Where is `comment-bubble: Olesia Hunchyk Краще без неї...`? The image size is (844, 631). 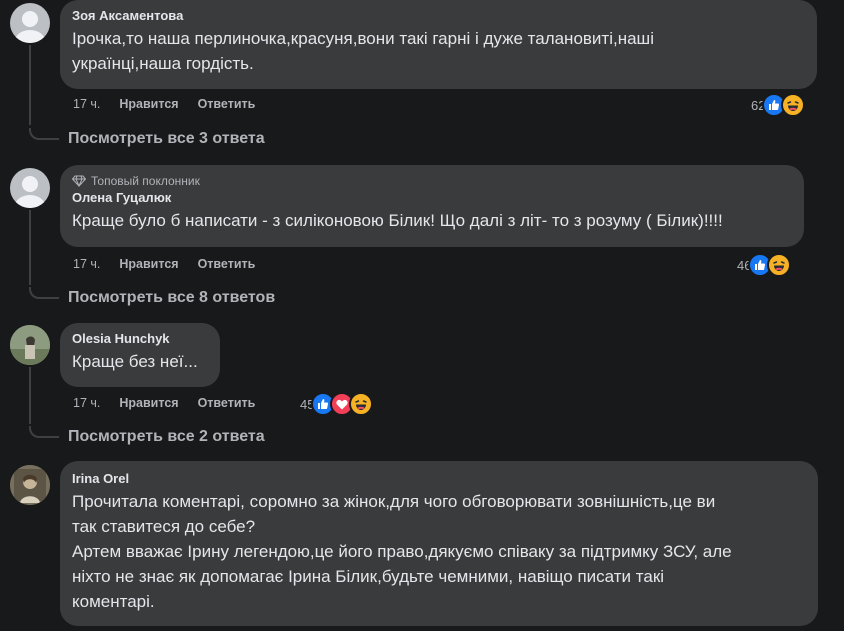 comment-bubble: Olesia Hunchyk Краще без неї... is located at coordinates (140, 355).